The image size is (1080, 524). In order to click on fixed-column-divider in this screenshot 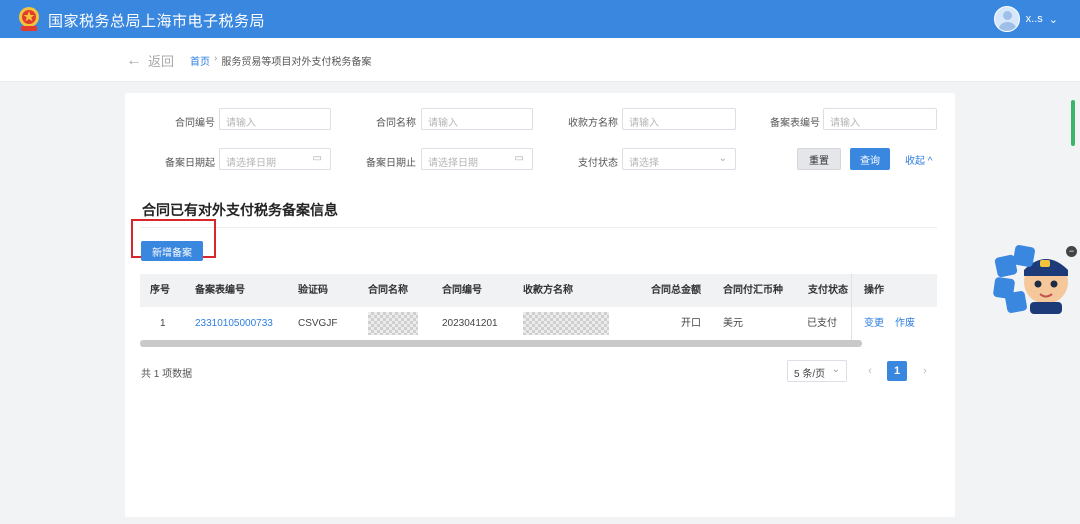, I will do `click(851, 307)`.